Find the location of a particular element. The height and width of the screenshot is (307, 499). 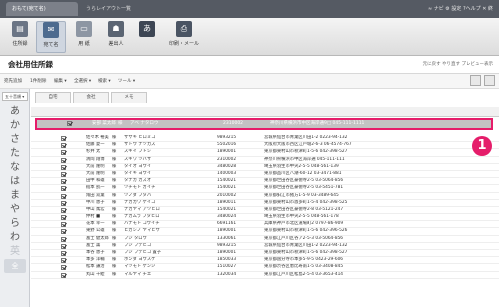

cell-address: 東京都東村山市秋津町1-5-6 042-396-526 is located at coordinates (306, 231).